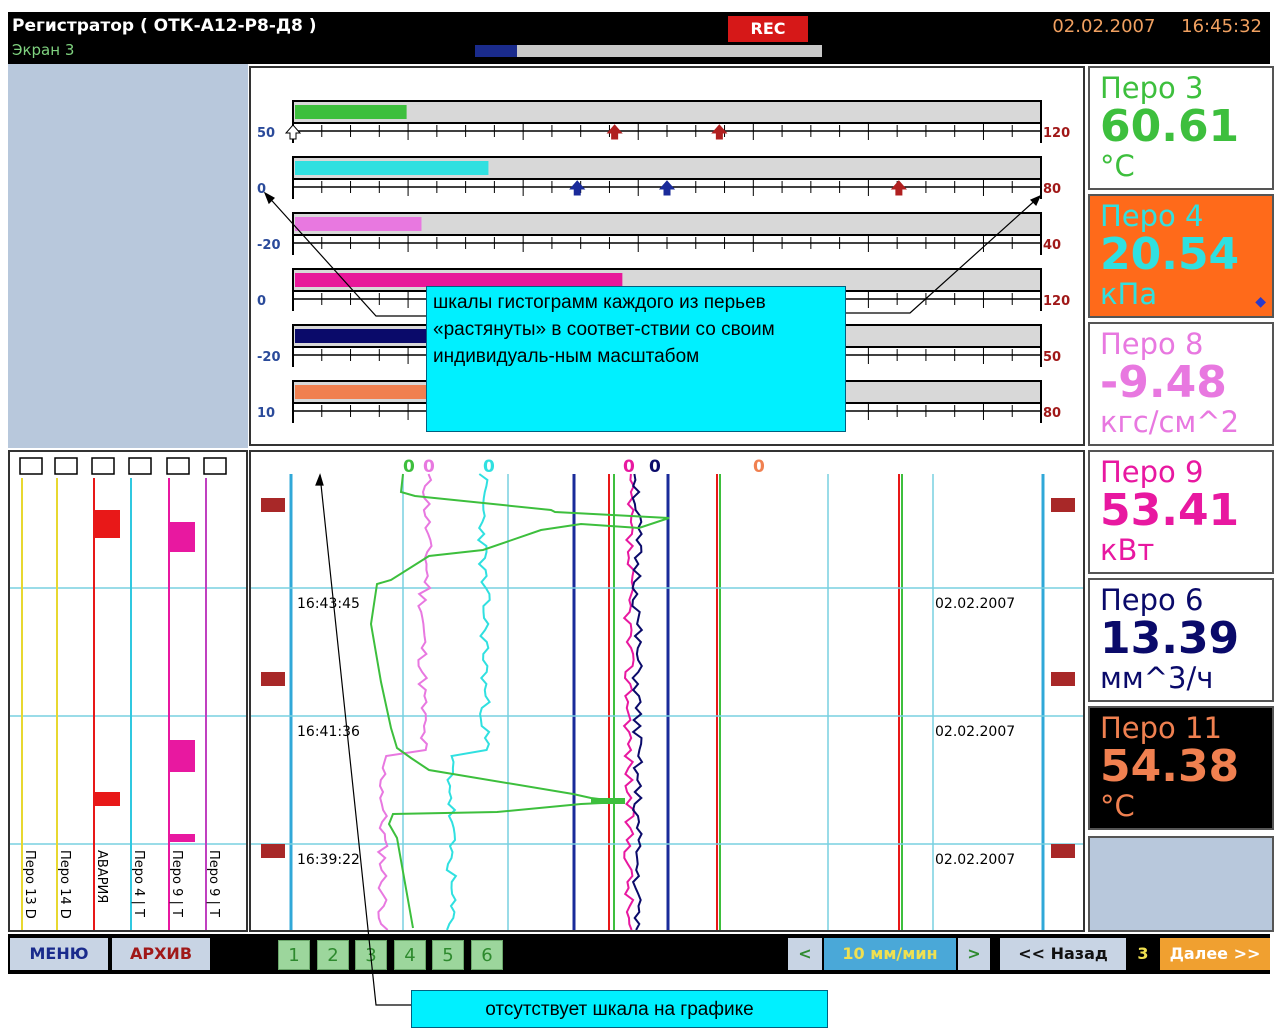 The width and height of the screenshot is (1276, 1028). I want to click on buffer-progress-fill, so click(496, 51).